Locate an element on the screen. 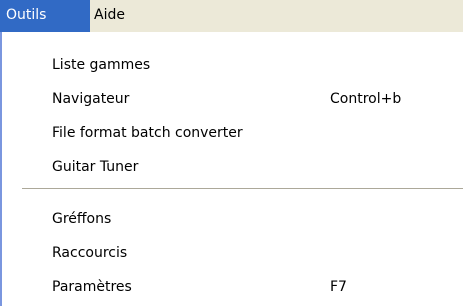 This screenshot has width=463, height=306. menu-outils: Outils is located at coordinates (45, 16).